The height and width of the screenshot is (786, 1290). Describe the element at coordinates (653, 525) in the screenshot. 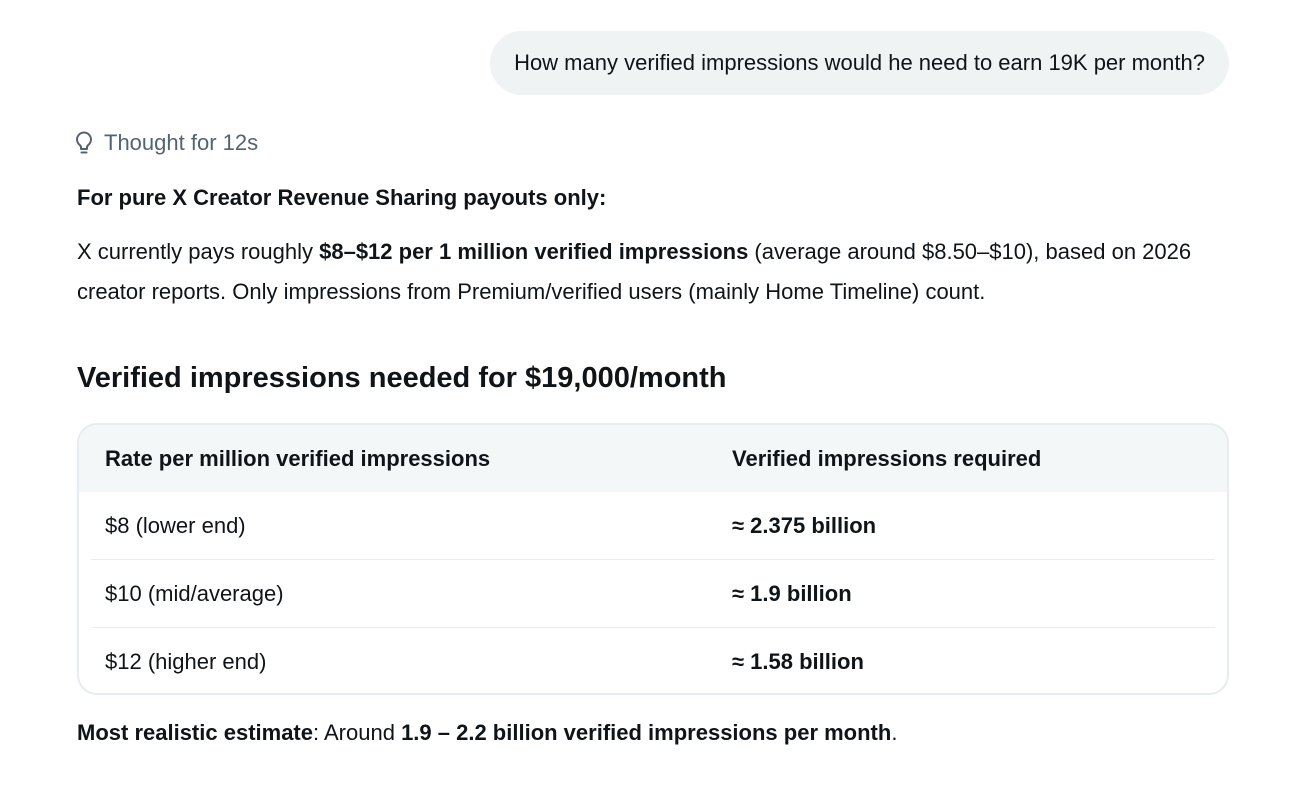

I see `table-row: $8 (lower end) ≈ 2.375 billion` at that location.